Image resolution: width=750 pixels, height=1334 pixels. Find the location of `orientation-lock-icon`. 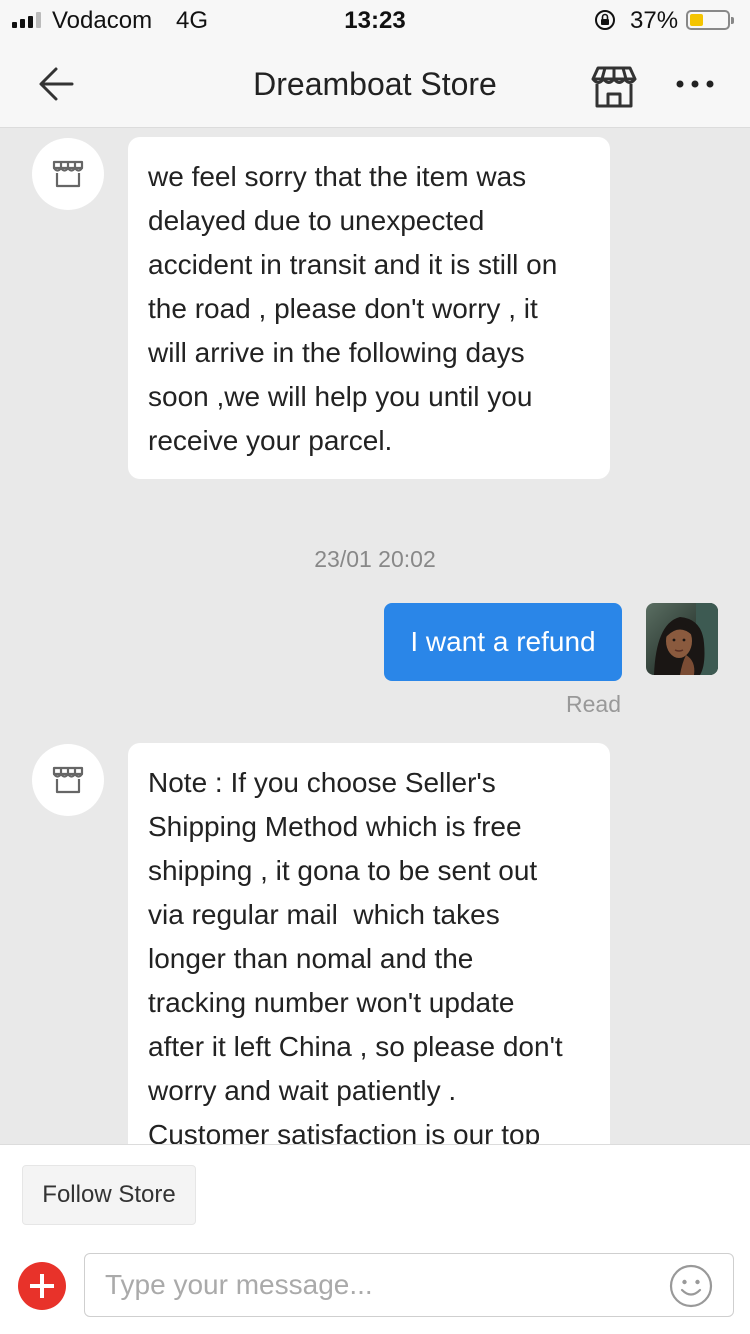

orientation-lock-icon is located at coordinates (605, 20).